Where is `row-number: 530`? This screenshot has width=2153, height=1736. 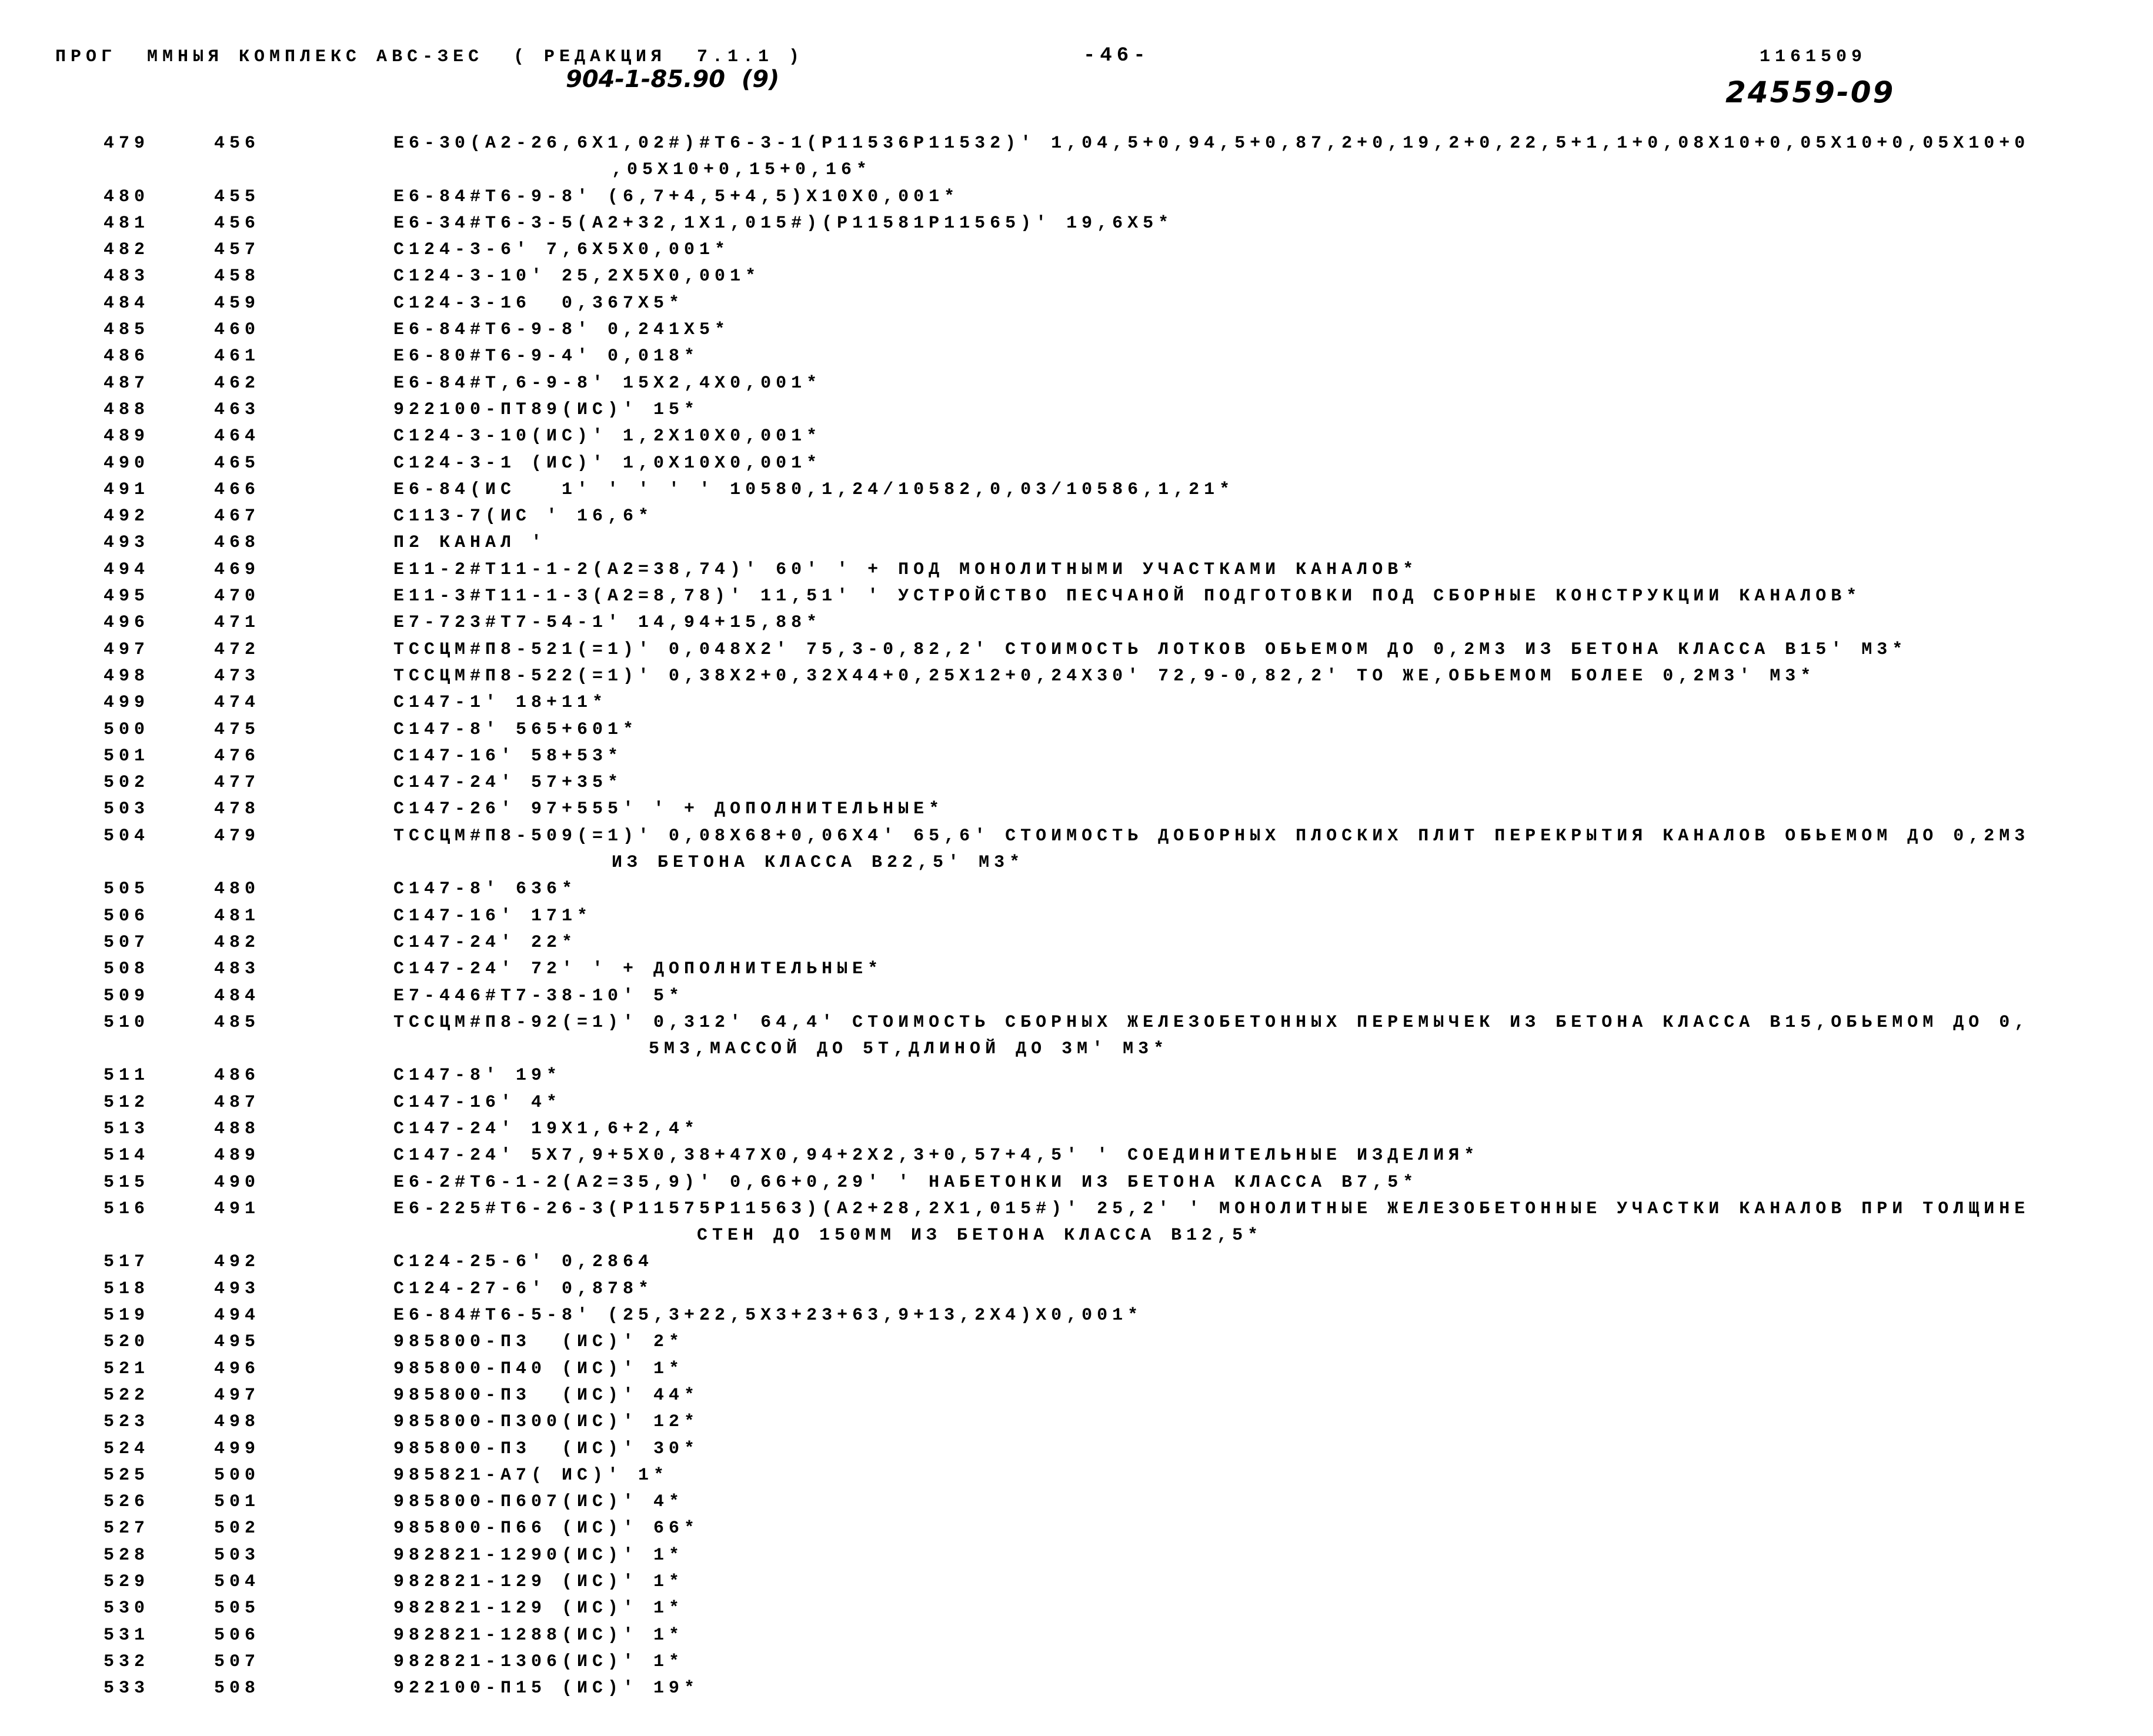
row-number: 530 is located at coordinates (127, 1608).